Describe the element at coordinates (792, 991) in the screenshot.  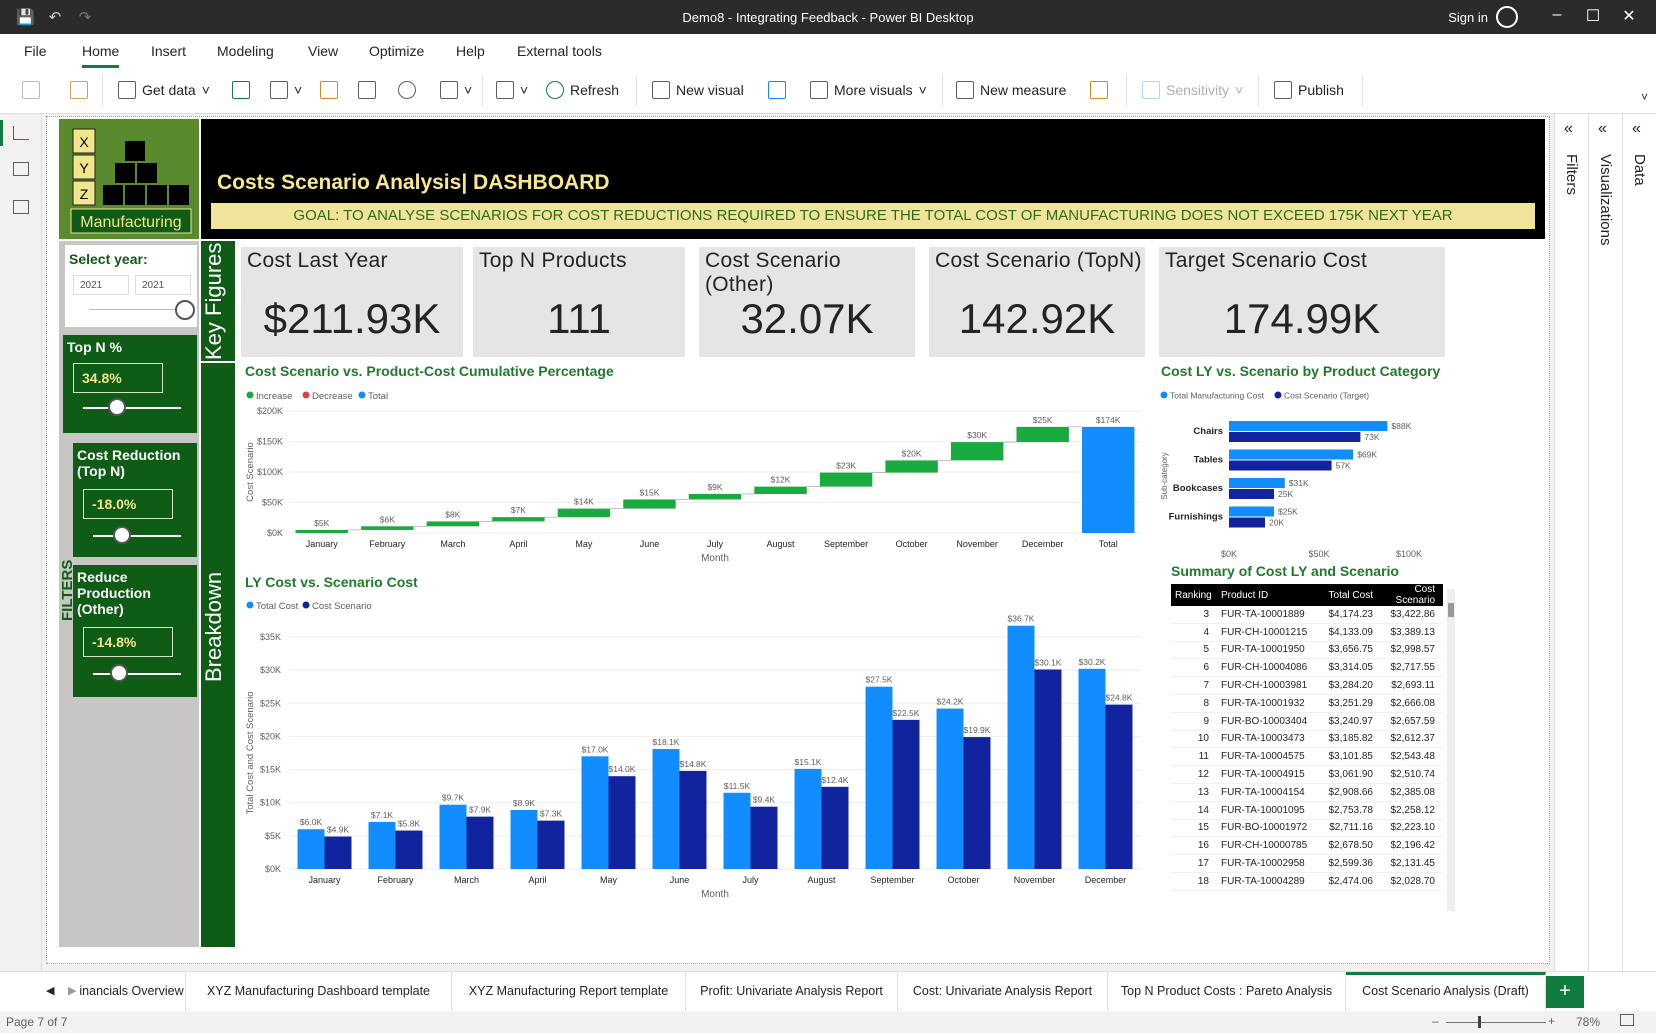
I see `tab-profit-univariate: Profit: Univariate Analysis Report` at that location.